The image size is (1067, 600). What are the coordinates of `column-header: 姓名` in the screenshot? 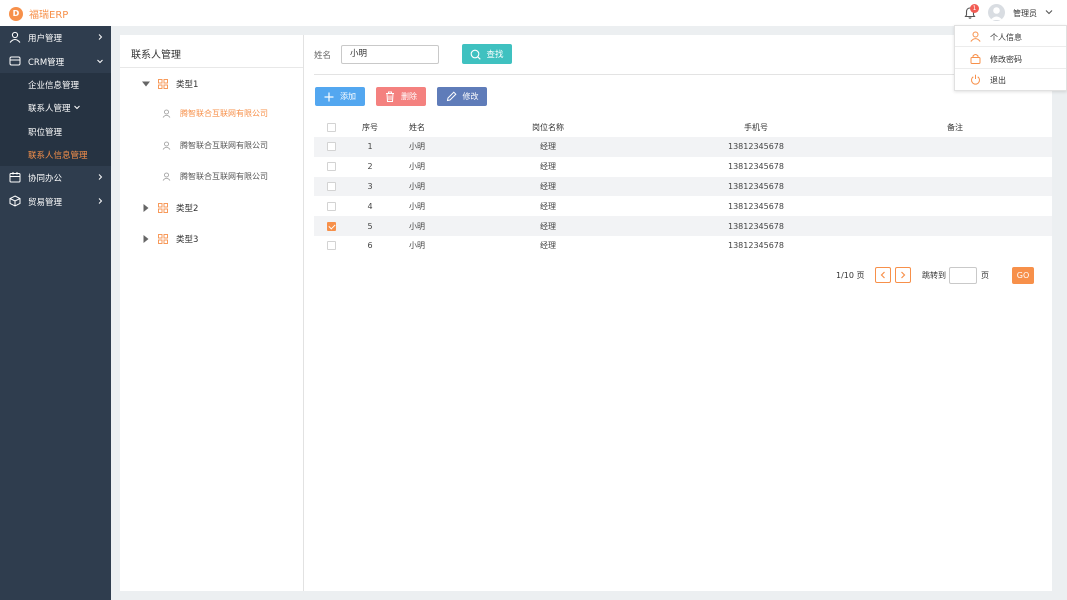 It's located at (417, 127).